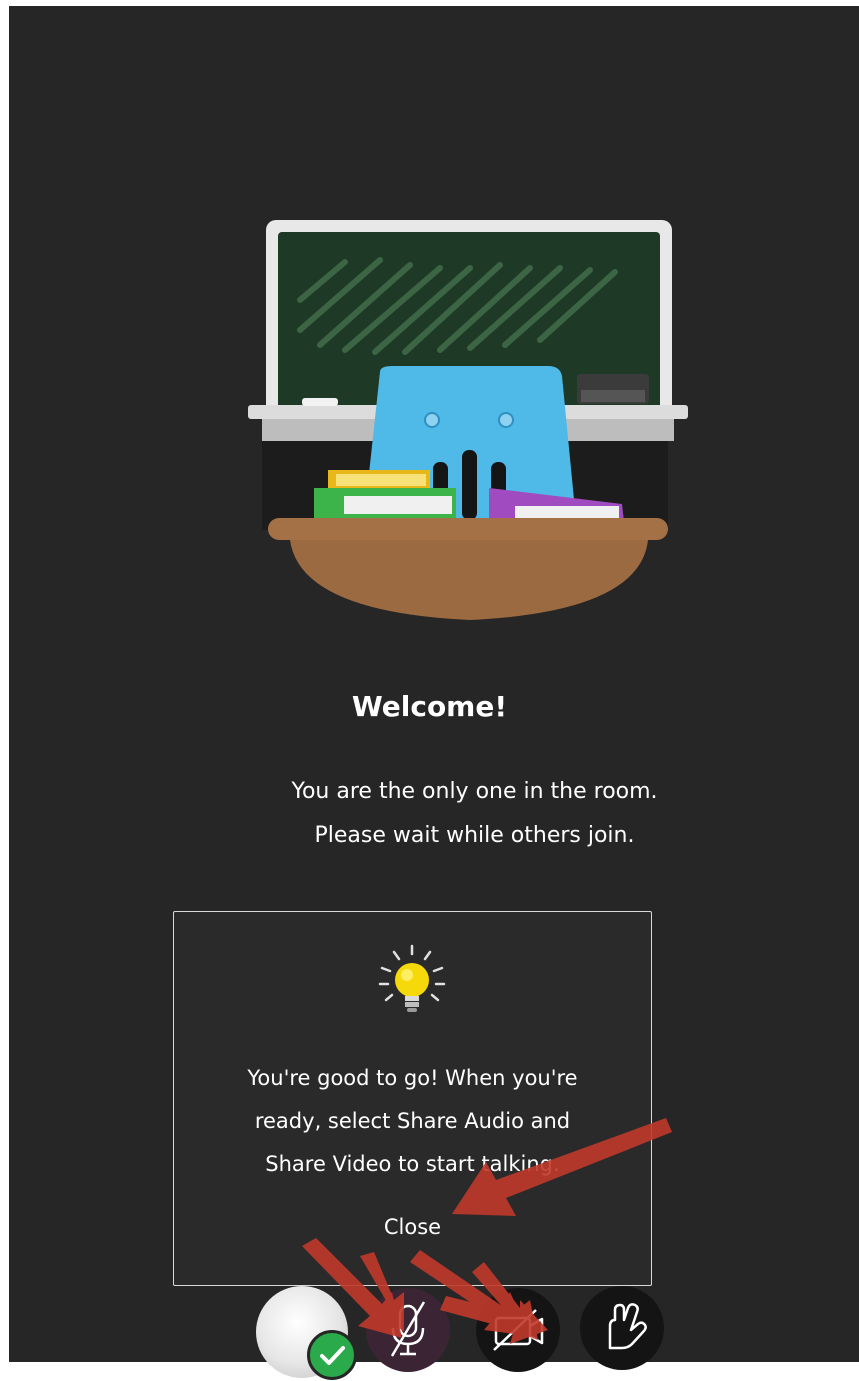 The width and height of the screenshot is (859, 1381). I want to click on raise-hand-button, so click(622, 1328).